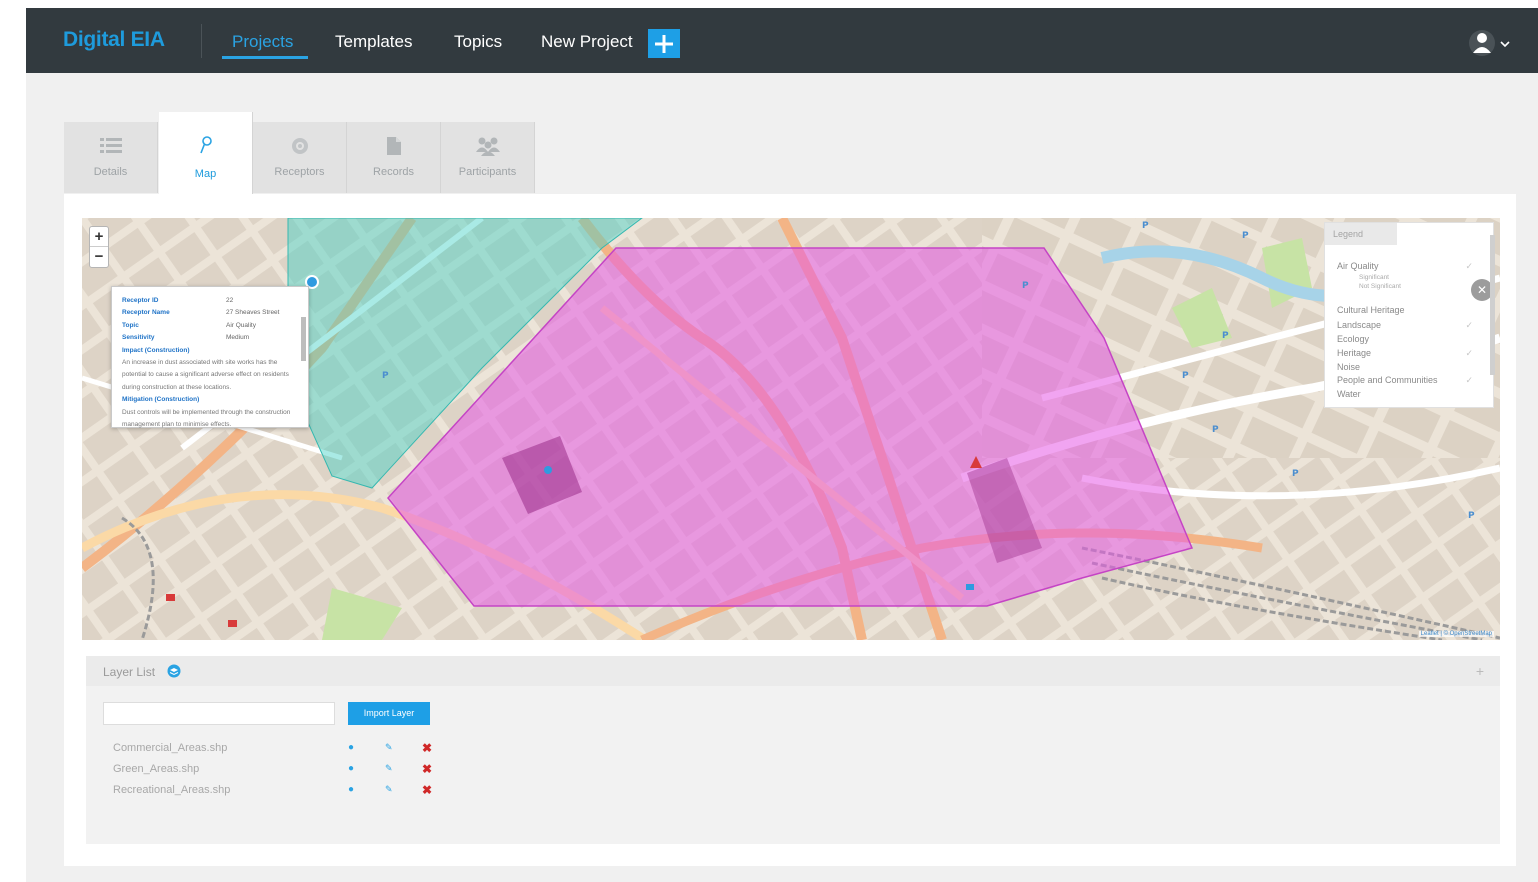 The width and height of the screenshot is (1538, 882). What do you see at coordinates (299, 172) in the screenshot?
I see `tab-receptors-label: Receptors` at bounding box center [299, 172].